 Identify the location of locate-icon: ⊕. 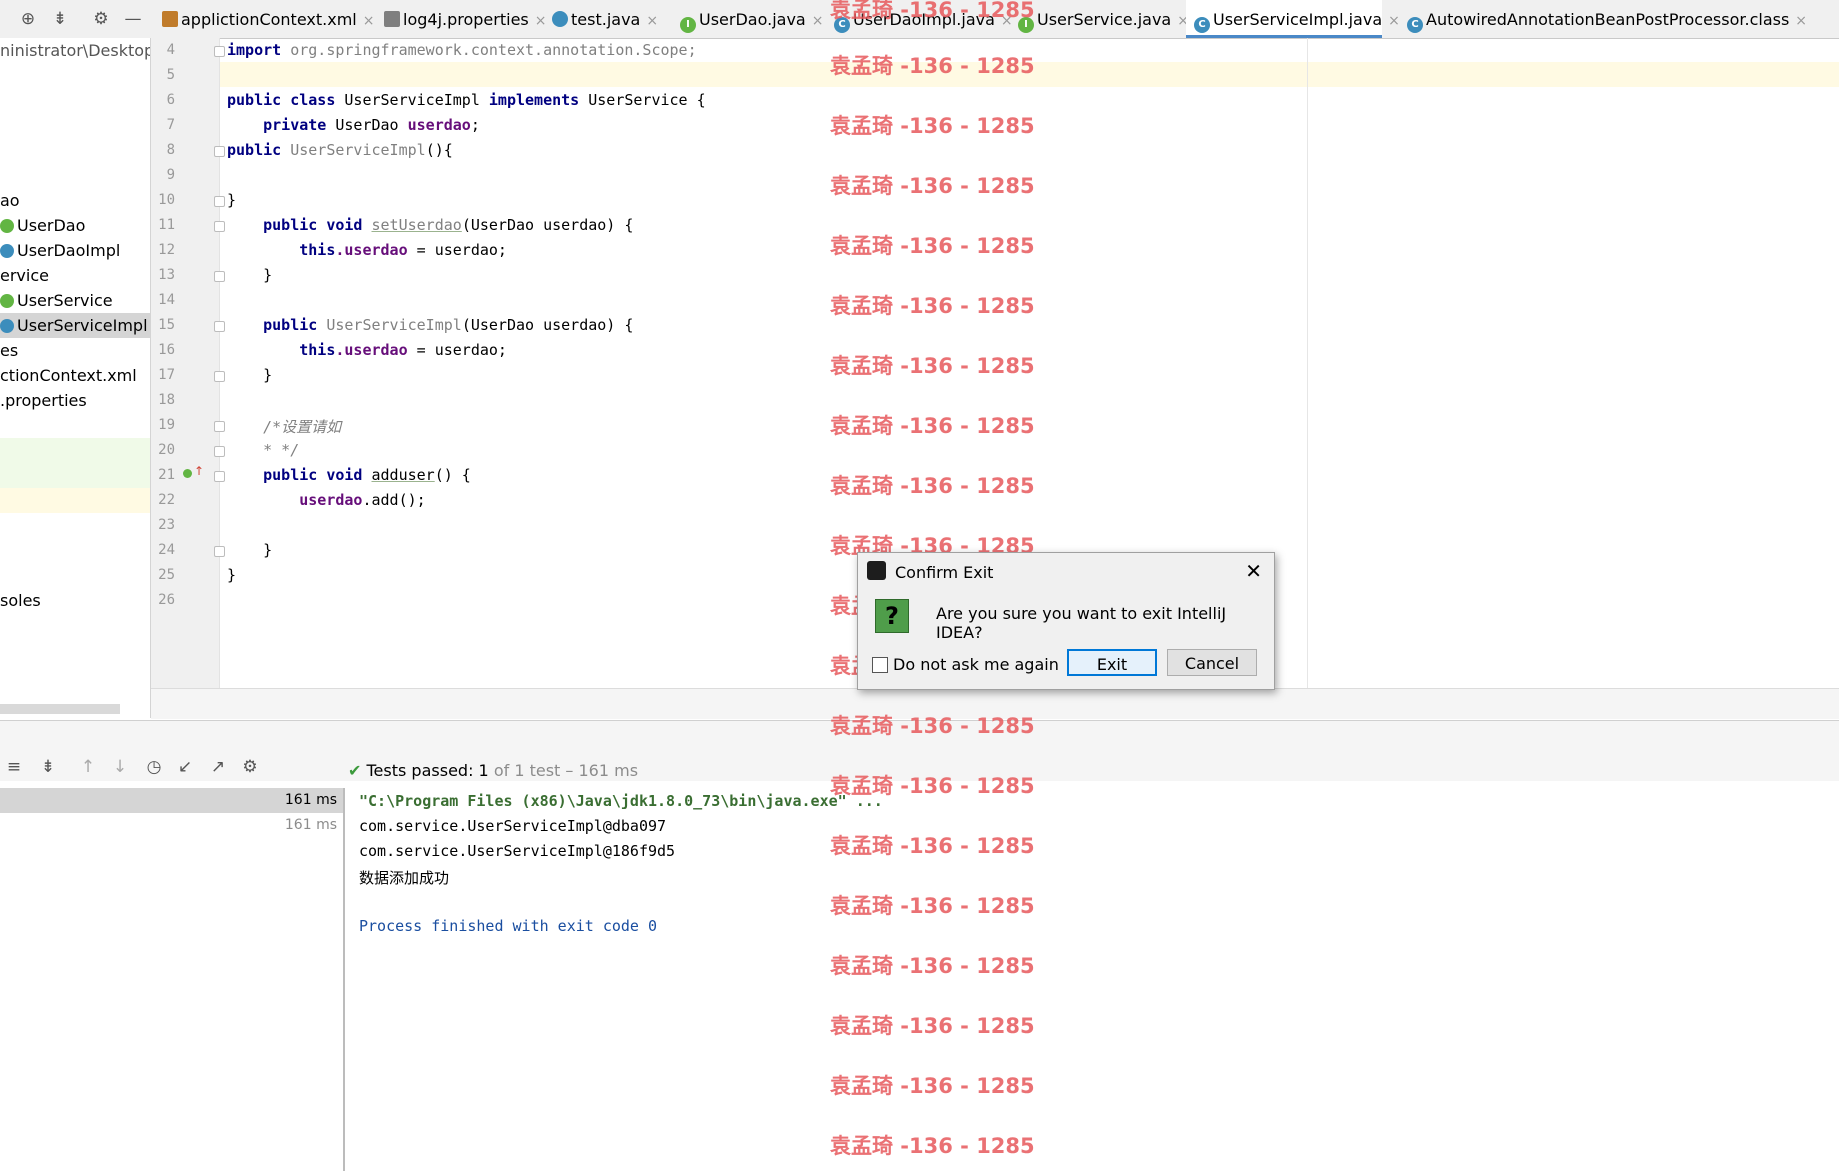
(28, 19).